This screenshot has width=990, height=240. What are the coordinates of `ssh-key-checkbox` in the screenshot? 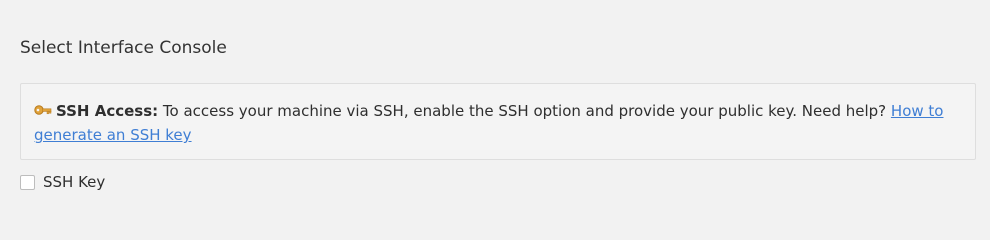 It's located at (27, 182).